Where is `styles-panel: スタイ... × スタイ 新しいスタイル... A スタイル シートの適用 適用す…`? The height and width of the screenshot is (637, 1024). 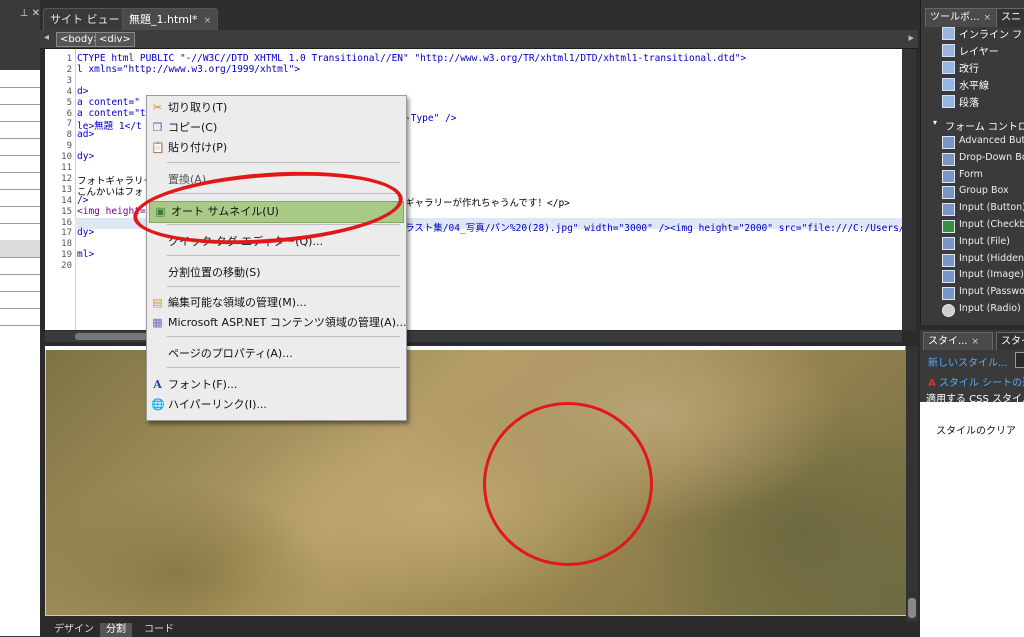 styles-panel: スタイ... × スタイ 新しいスタイル... A スタイル シートの適用 適用す… is located at coordinates (972, 483).